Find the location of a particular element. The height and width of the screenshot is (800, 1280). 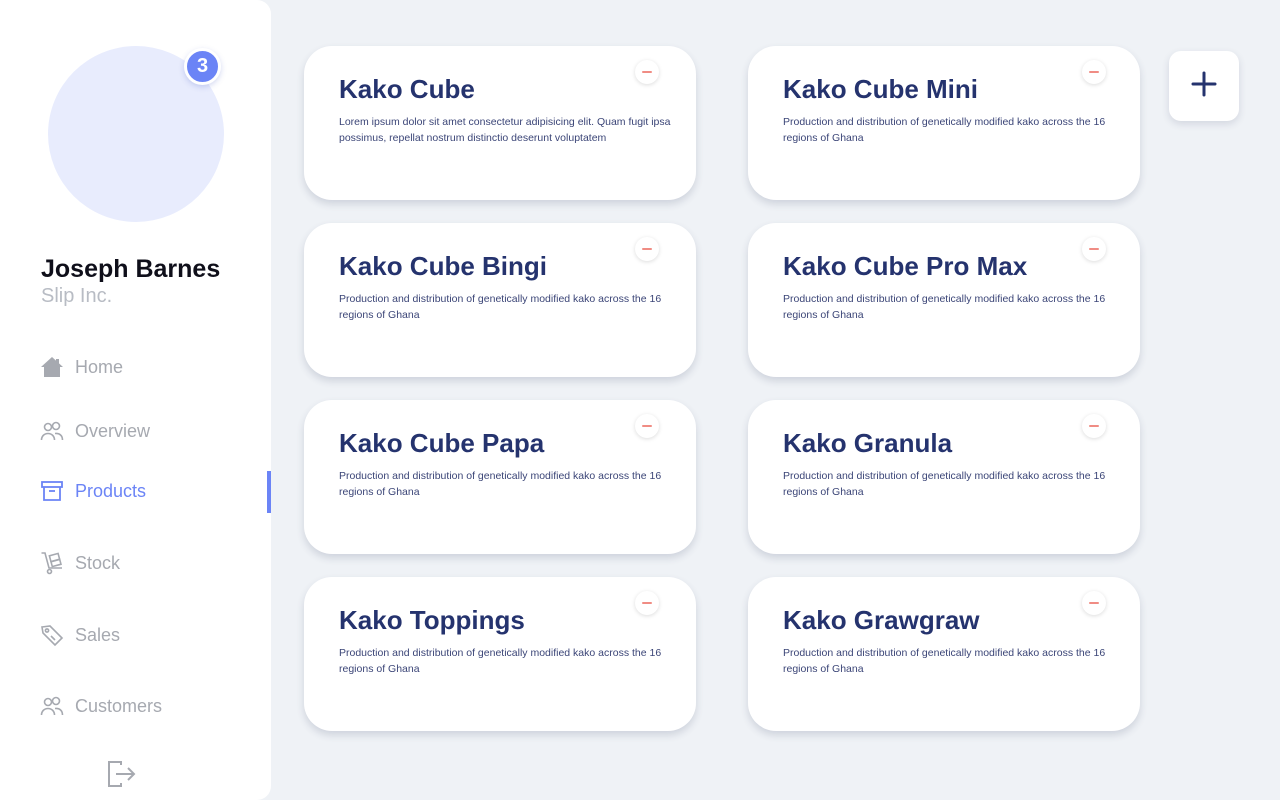

plus-icon is located at coordinates (1204, 86).